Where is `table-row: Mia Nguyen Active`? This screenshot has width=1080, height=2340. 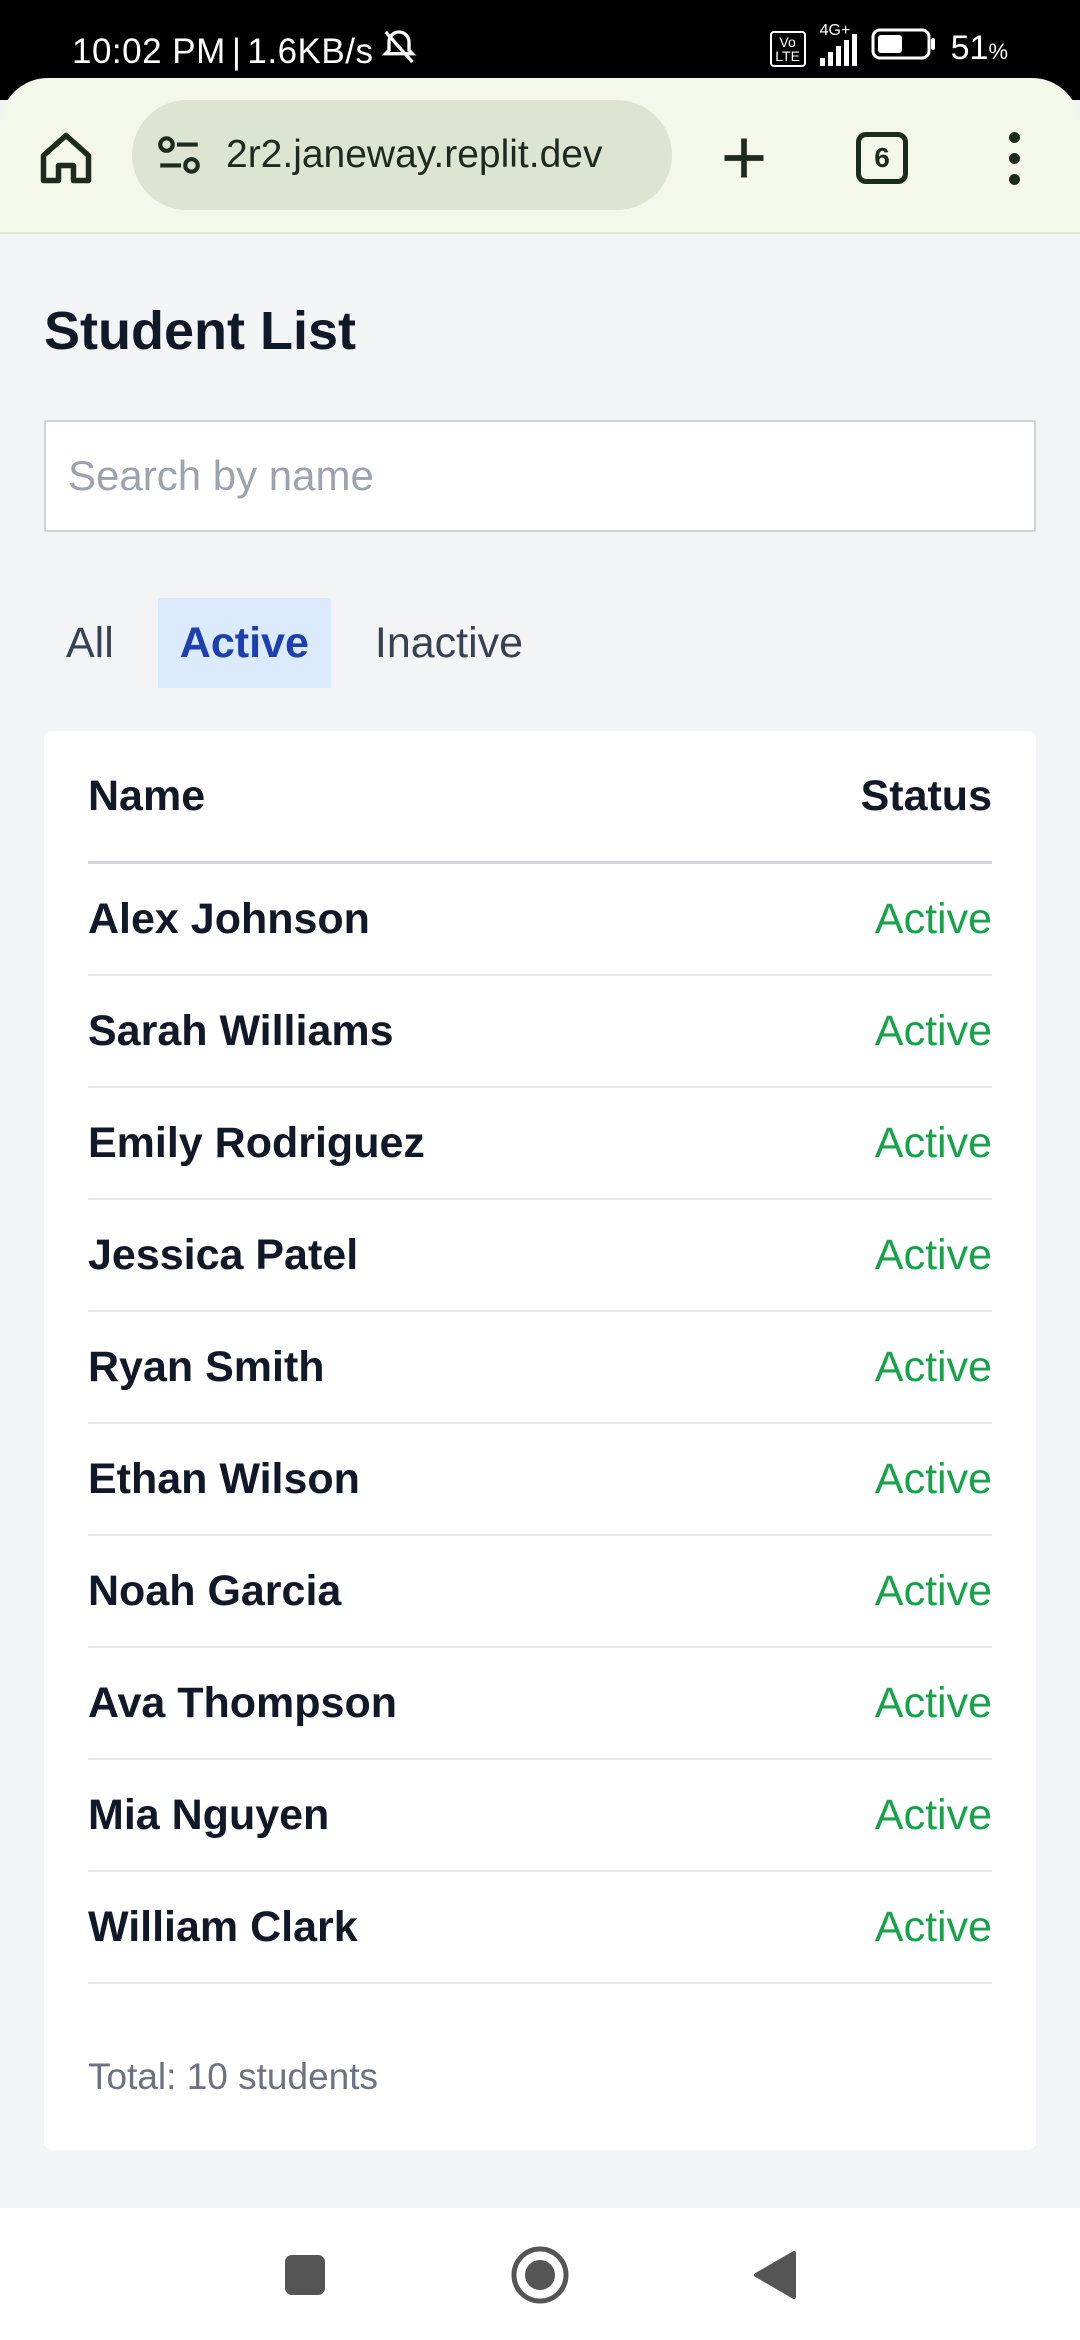 table-row: Mia Nguyen Active is located at coordinates (540, 1816).